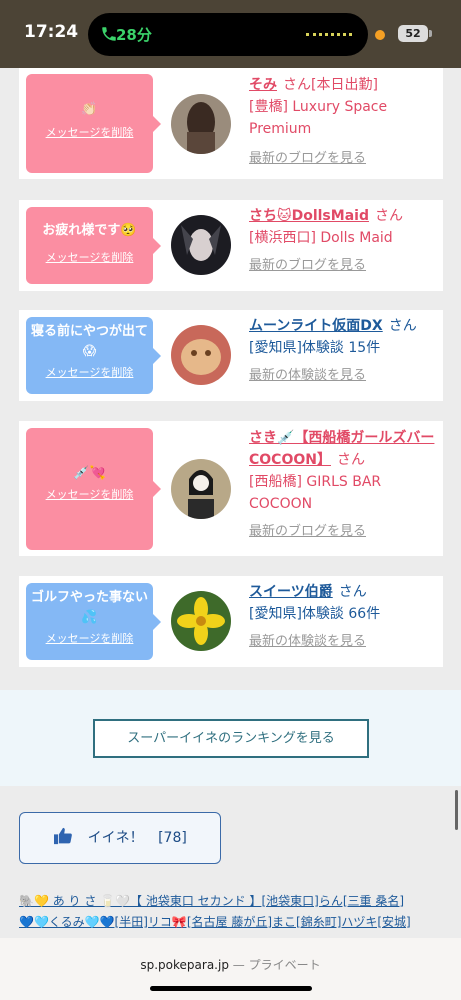  I want to click on shop-name: [西船橋] GIRLS BAR COCOON, so click(315, 493).